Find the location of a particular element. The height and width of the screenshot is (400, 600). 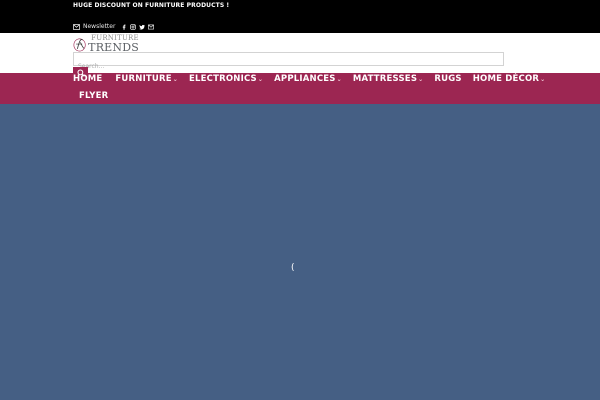

newsletter-link: Newsletter is located at coordinates (94, 26).